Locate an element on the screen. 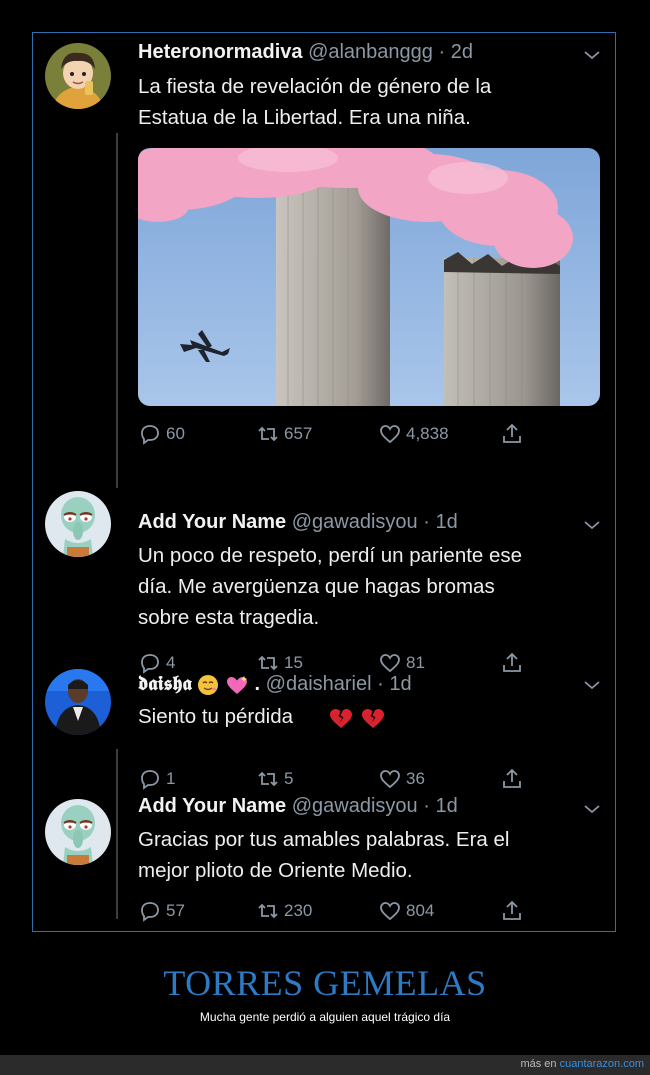 Image resolution: width=650 pixels, height=1075 pixels. like-button: 4,838 is located at coordinates (413, 434).